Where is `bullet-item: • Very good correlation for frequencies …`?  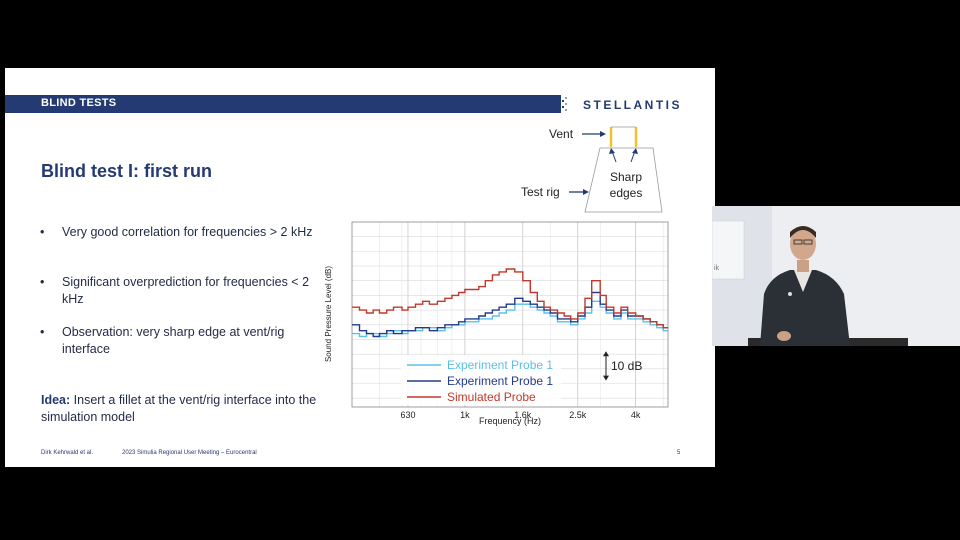
bullet-item: • Very good correlation for frequencies … is located at coordinates (180, 232).